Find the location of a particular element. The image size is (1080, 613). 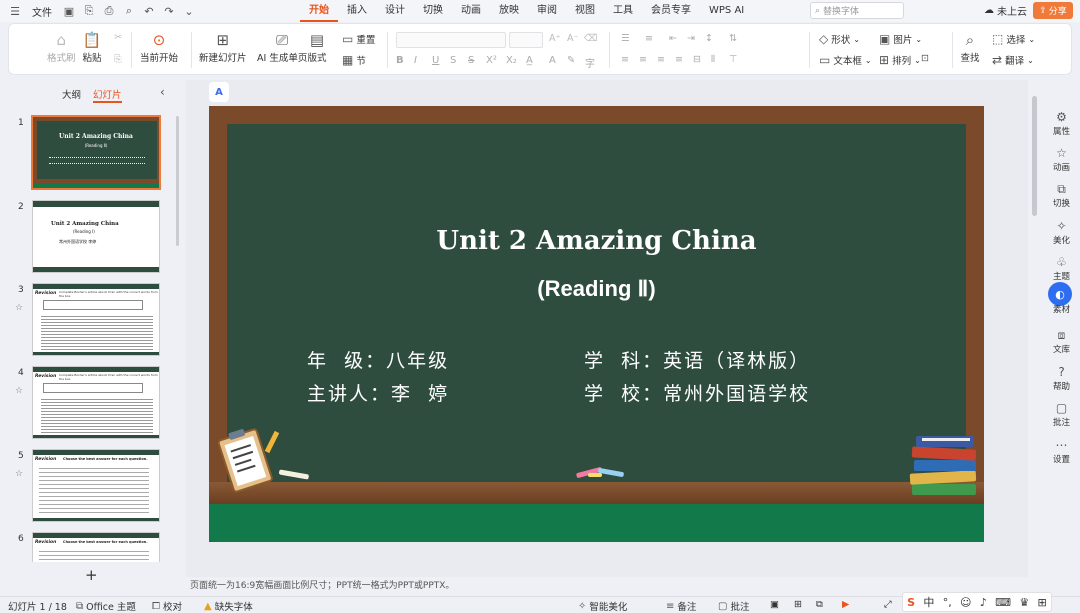

toolbox-icon: ⊞ is located at coordinates (1042, 602).